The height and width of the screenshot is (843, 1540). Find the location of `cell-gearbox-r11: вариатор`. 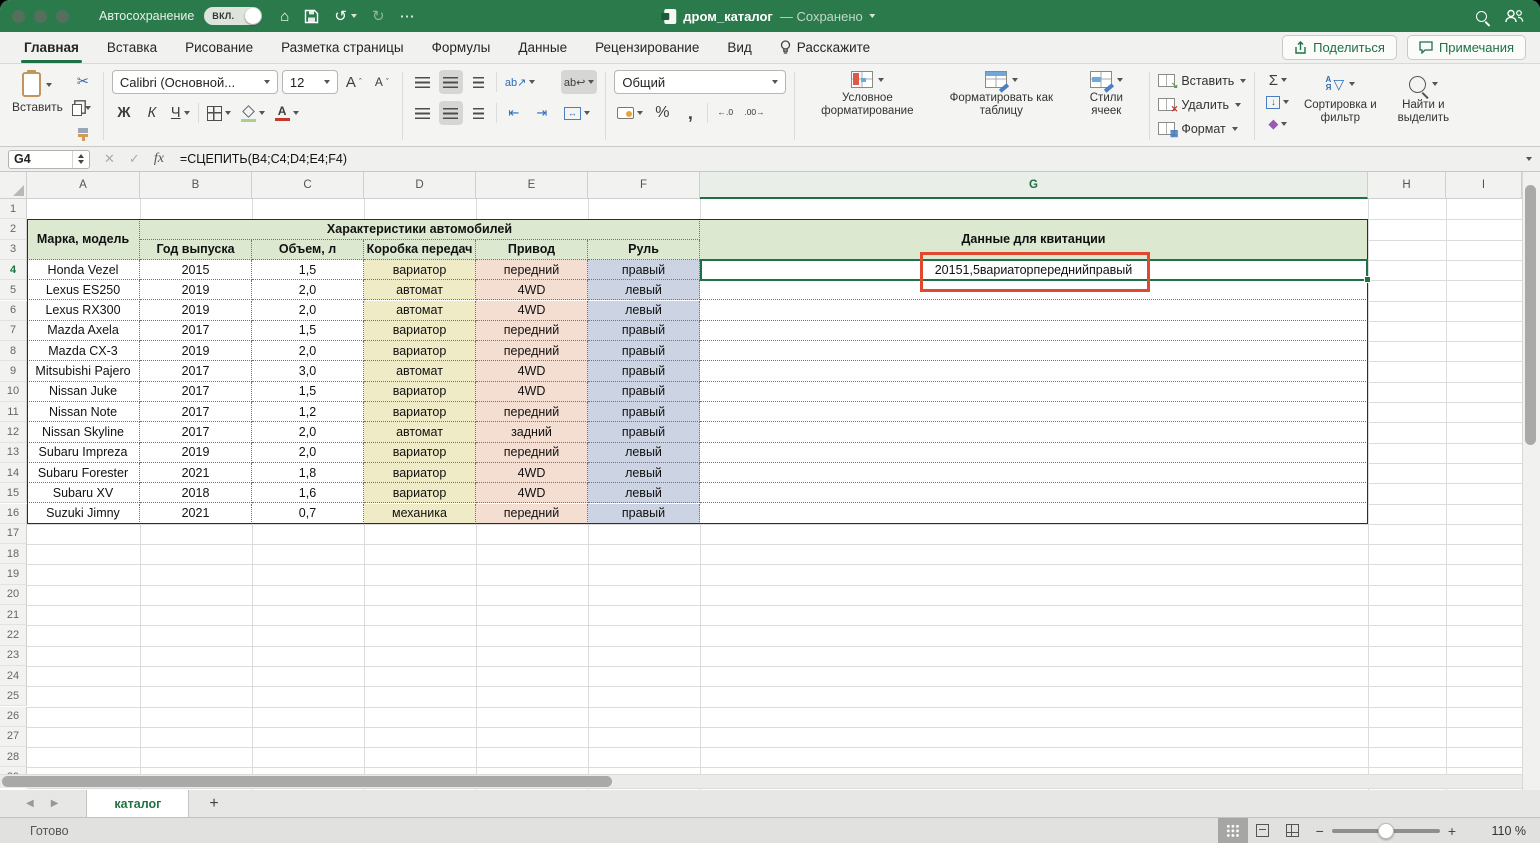

cell-gearbox-r11: вариатор is located at coordinates (420, 412).